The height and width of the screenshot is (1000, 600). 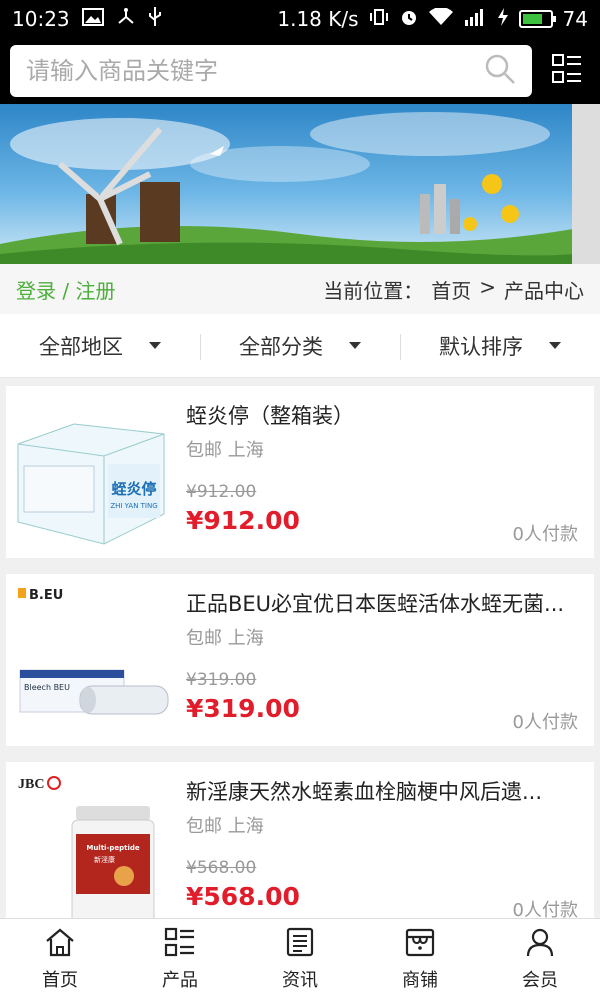 What do you see at coordinates (46, 595) in the screenshot?
I see `brand-logo-text: B.EU` at bounding box center [46, 595].